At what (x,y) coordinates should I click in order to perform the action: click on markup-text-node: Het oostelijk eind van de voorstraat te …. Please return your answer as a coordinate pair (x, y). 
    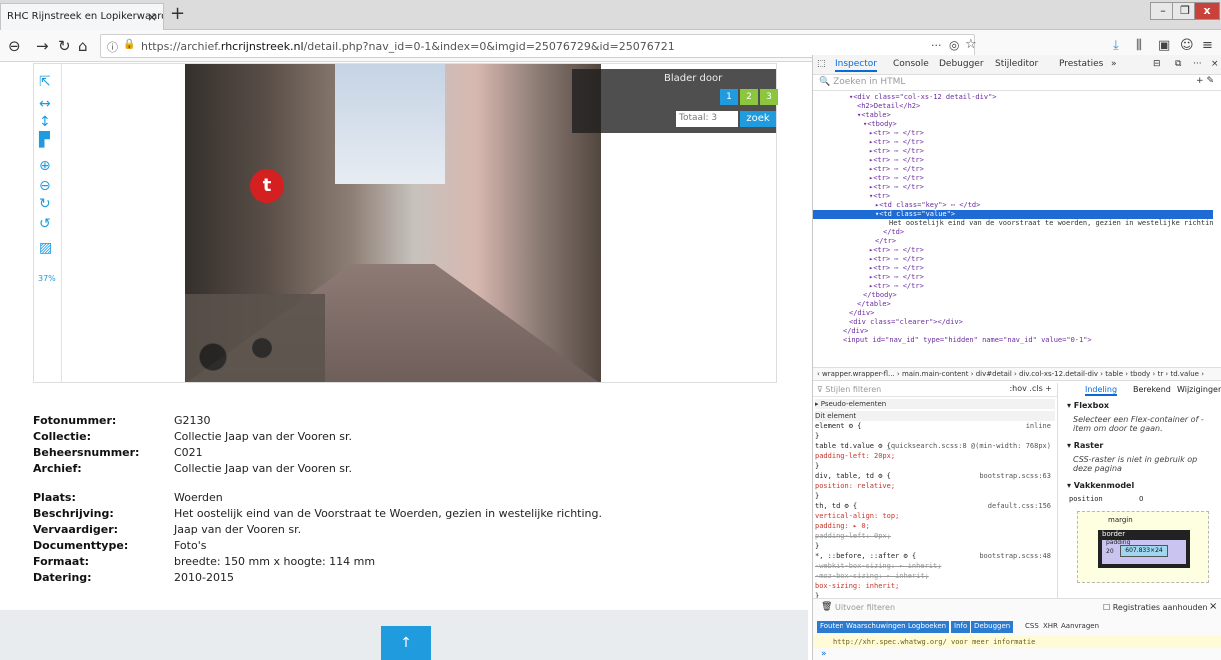
    Looking at the image, I should click on (1051, 223).